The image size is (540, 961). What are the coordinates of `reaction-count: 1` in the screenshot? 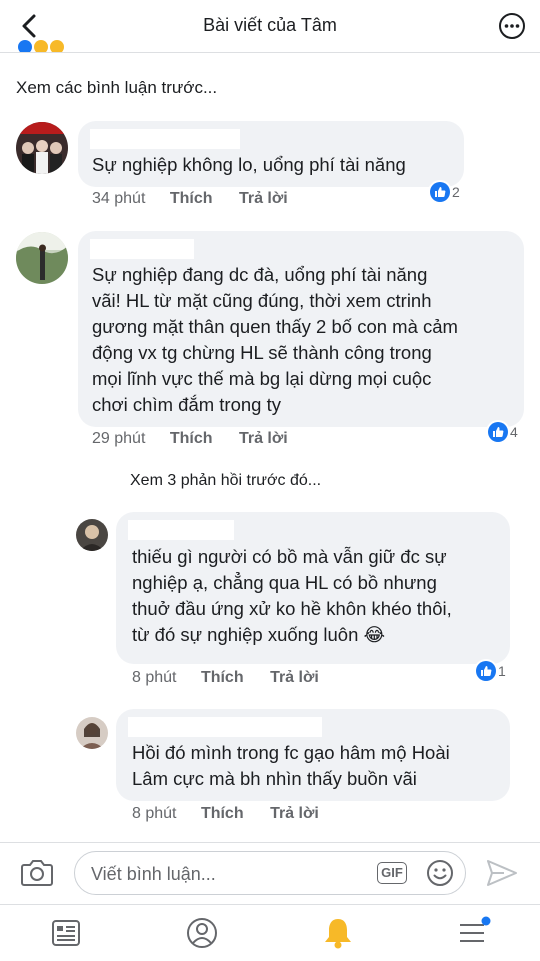 It's located at (502, 671).